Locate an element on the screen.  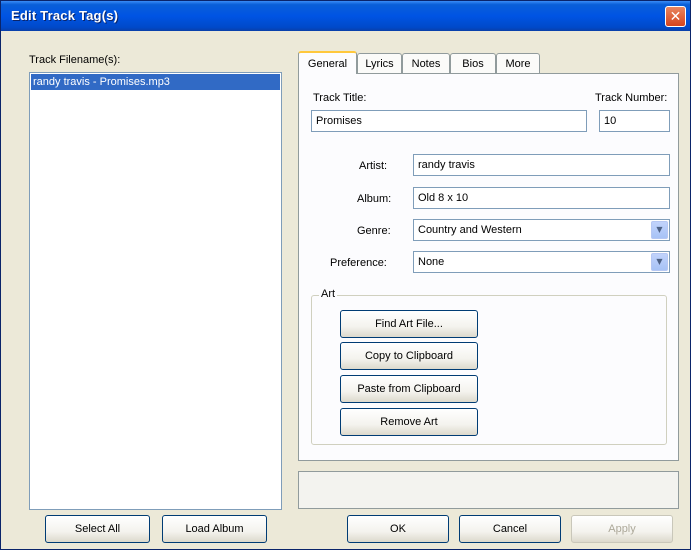
cancel-button: Cancel is located at coordinates (510, 529).